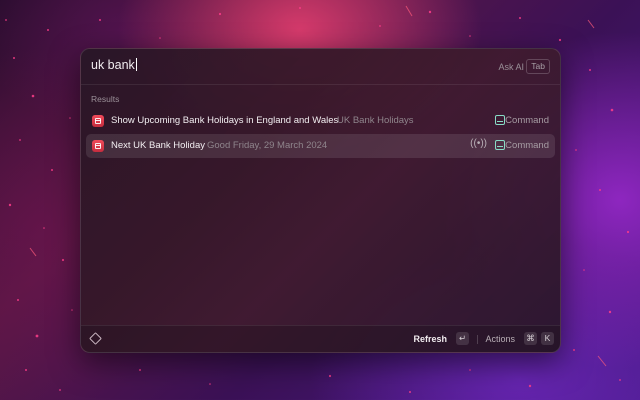 Image resolution: width=640 pixels, height=400 pixels. Describe the element at coordinates (462, 338) in the screenshot. I see `return-key-hint: ↵` at that location.